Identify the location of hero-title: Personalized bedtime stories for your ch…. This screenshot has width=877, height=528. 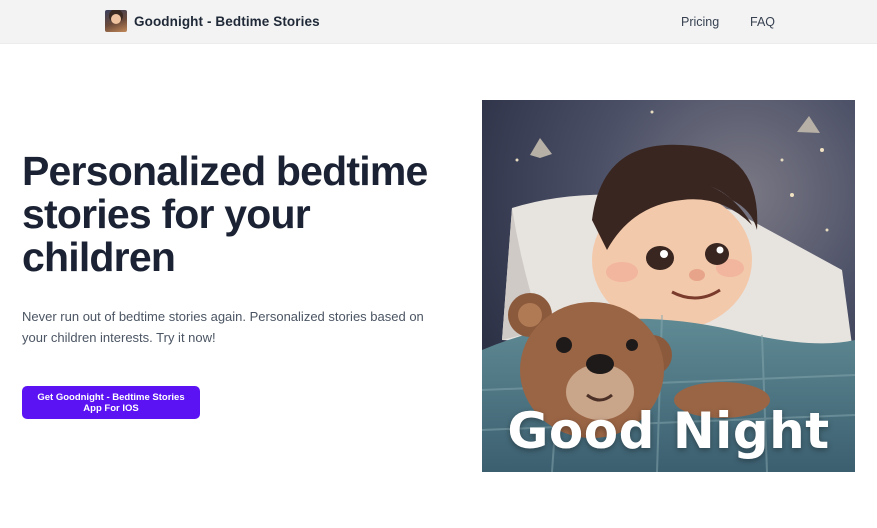
(225, 214).